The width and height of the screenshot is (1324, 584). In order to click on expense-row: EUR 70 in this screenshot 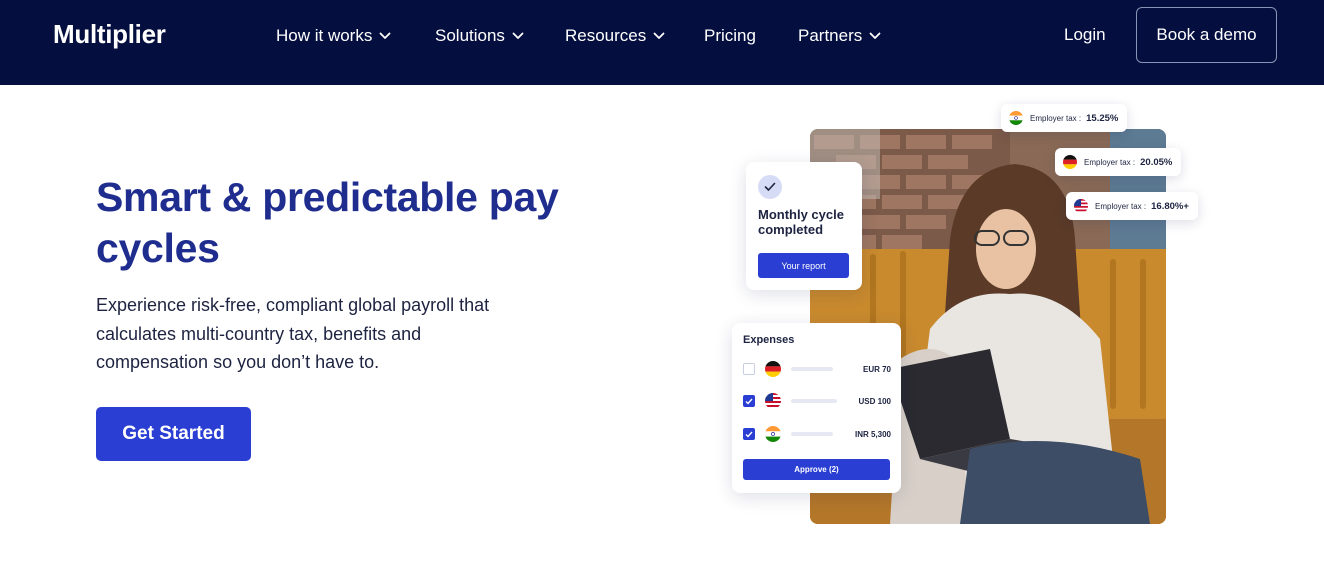, I will do `click(817, 369)`.